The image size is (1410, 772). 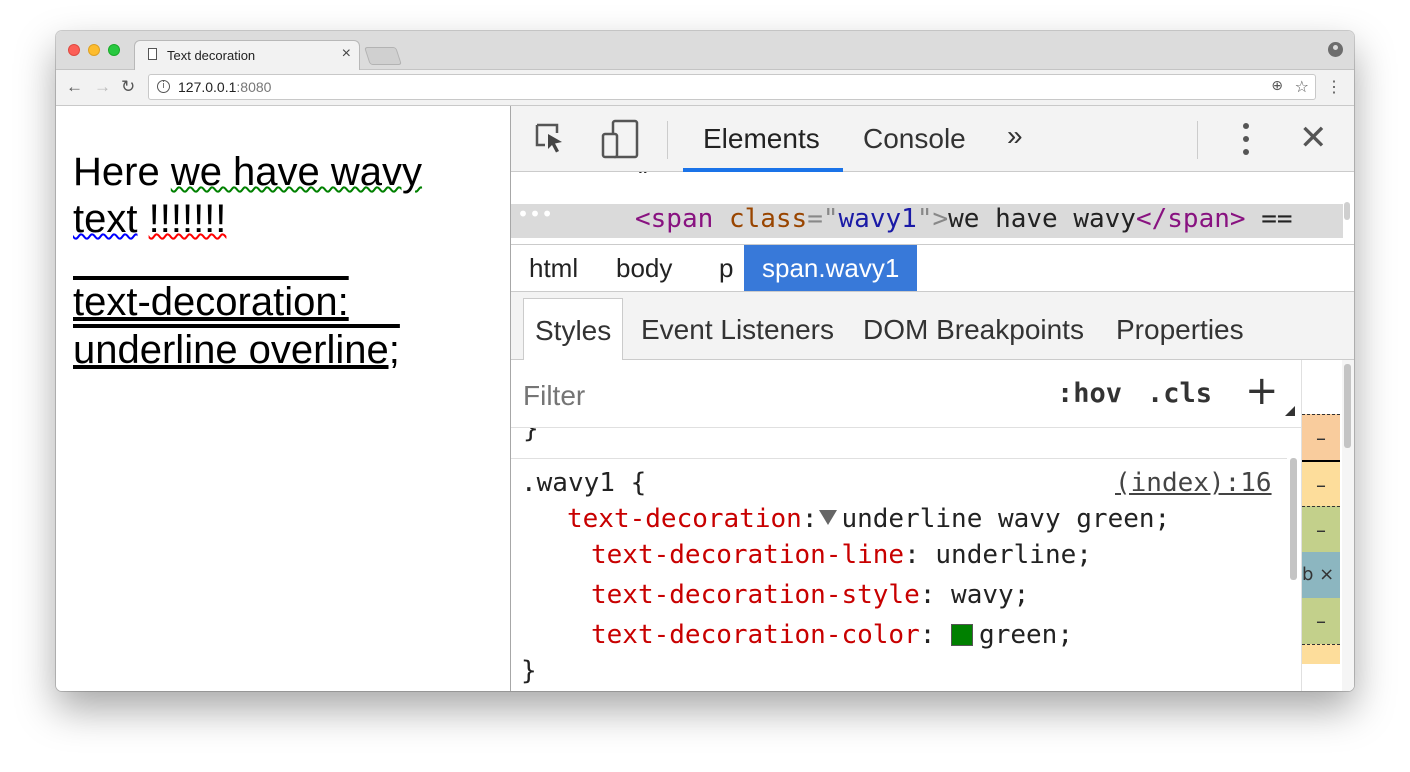 What do you see at coordinates (1237, 219) in the screenshot?
I see `close-tag-gt: >` at bounding box center [1237, 219].